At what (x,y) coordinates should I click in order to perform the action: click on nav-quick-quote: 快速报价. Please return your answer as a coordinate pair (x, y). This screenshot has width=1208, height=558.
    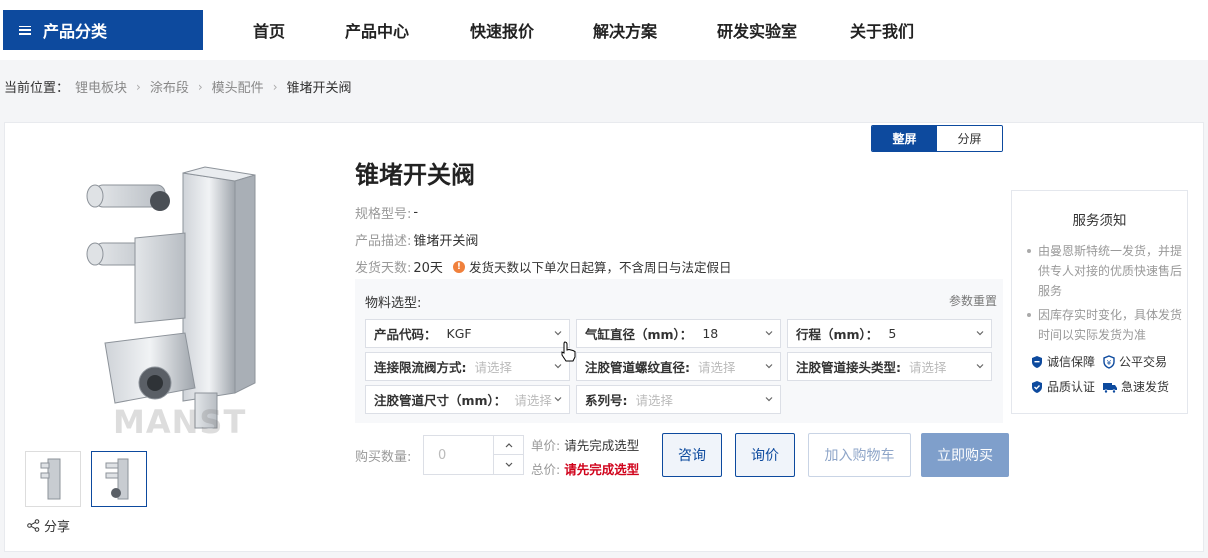
    Looking at the image, I should click on (502, 30).